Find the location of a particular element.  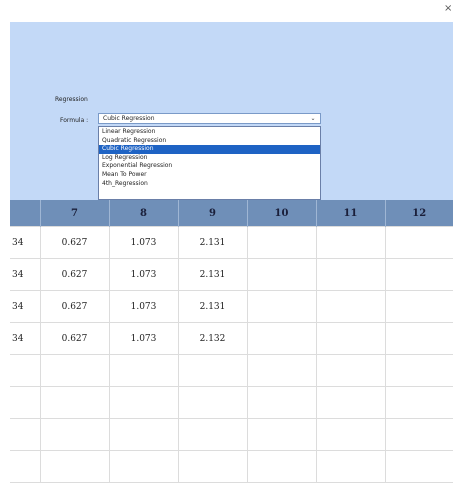

grid-cell: 2.132 is located at coordinates (212, 338).